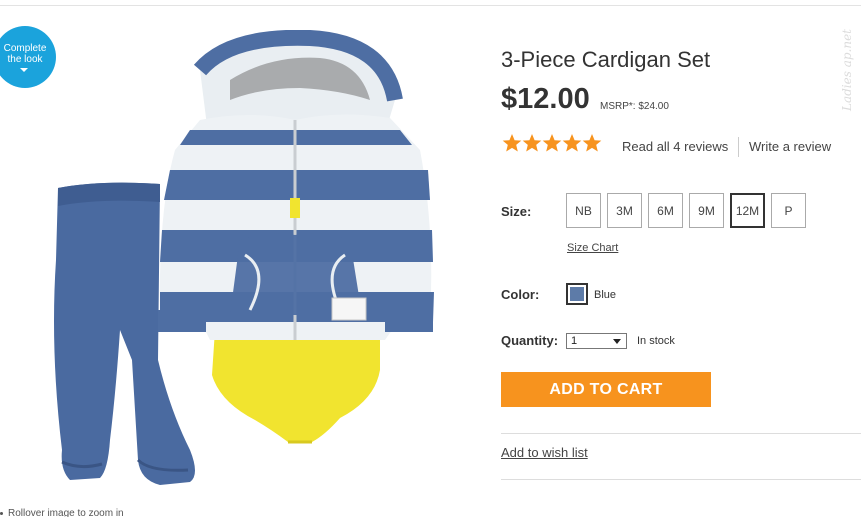  What do you see at coordinates (544, 452) in the screenshot?
I see `add-to-wishlist-link: Add to wish list` at bounding box center [544, 452].